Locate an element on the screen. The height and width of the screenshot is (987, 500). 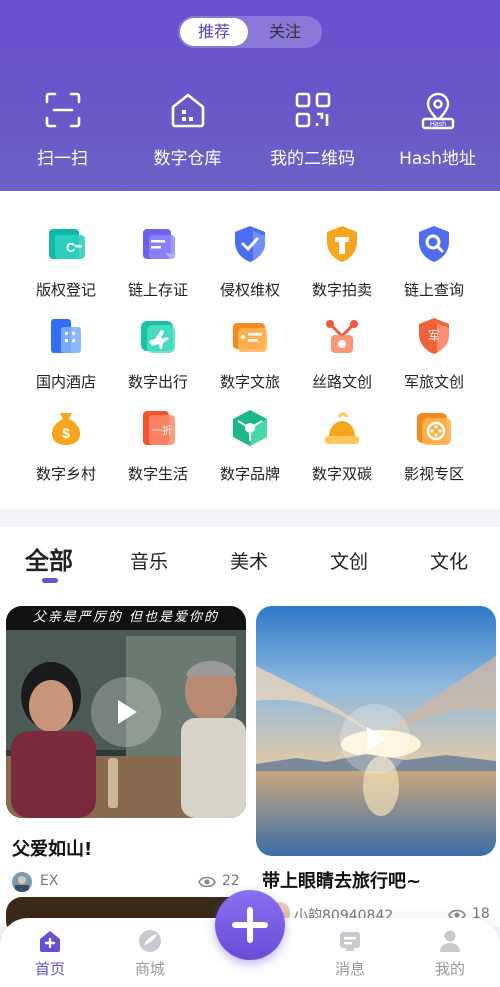
service-digital-carbon: 数字双碳 is located at coordinates (342, 448).